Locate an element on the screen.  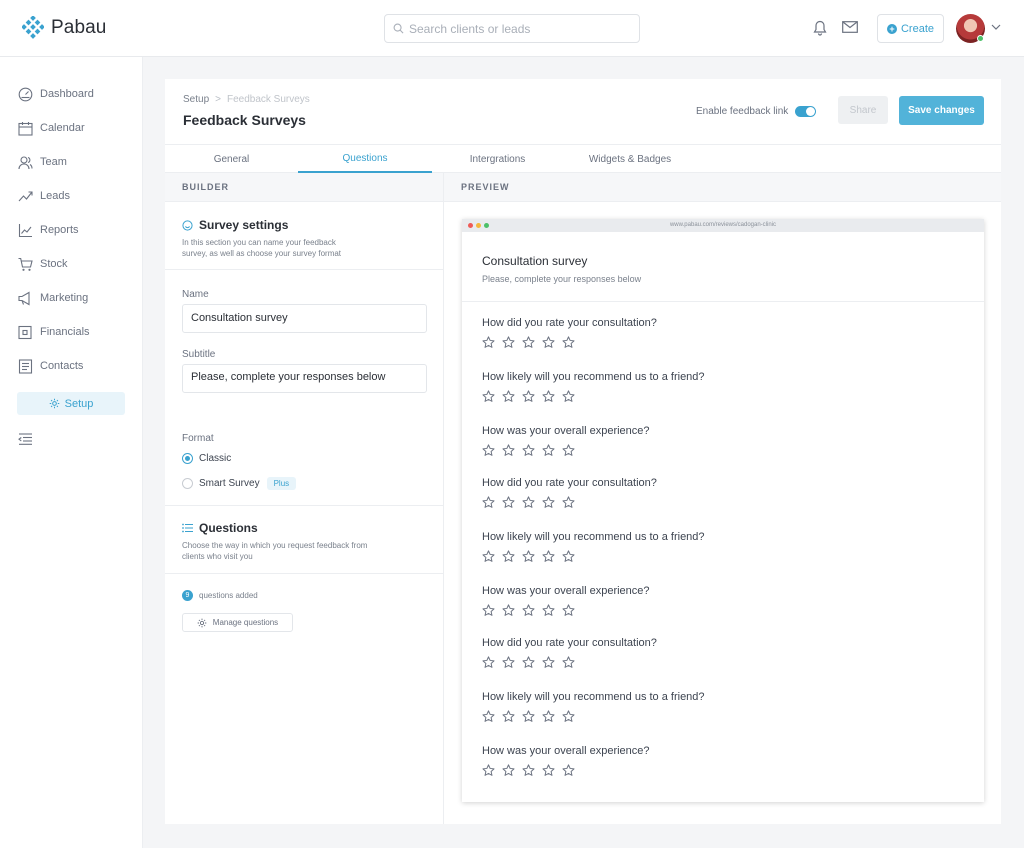
pabau-logo: Pabau is located at coordinates (64, 28).